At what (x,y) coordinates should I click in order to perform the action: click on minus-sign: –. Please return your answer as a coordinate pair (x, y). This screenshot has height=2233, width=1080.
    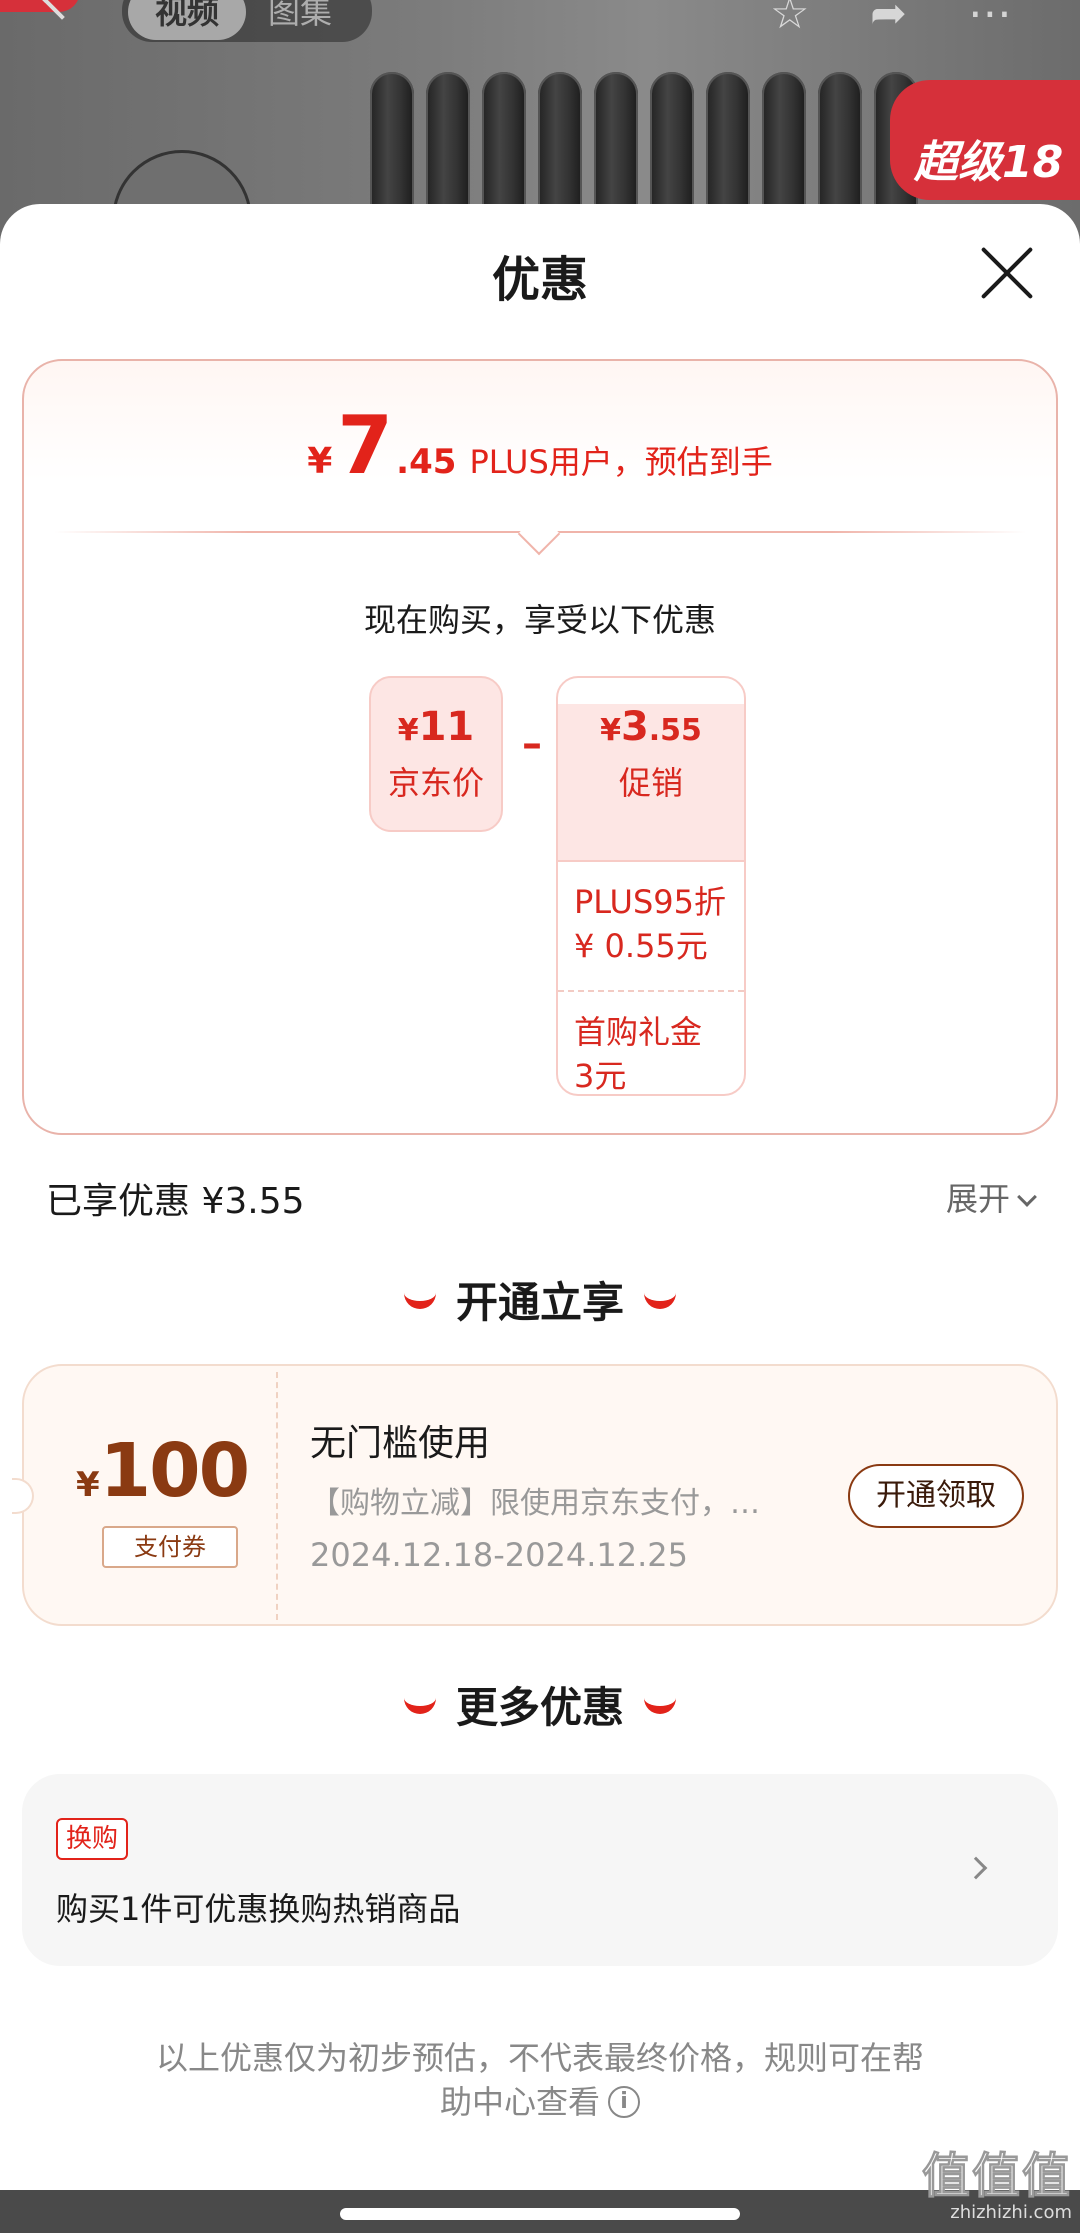
    Looking at the image, I should click on (532, 744).